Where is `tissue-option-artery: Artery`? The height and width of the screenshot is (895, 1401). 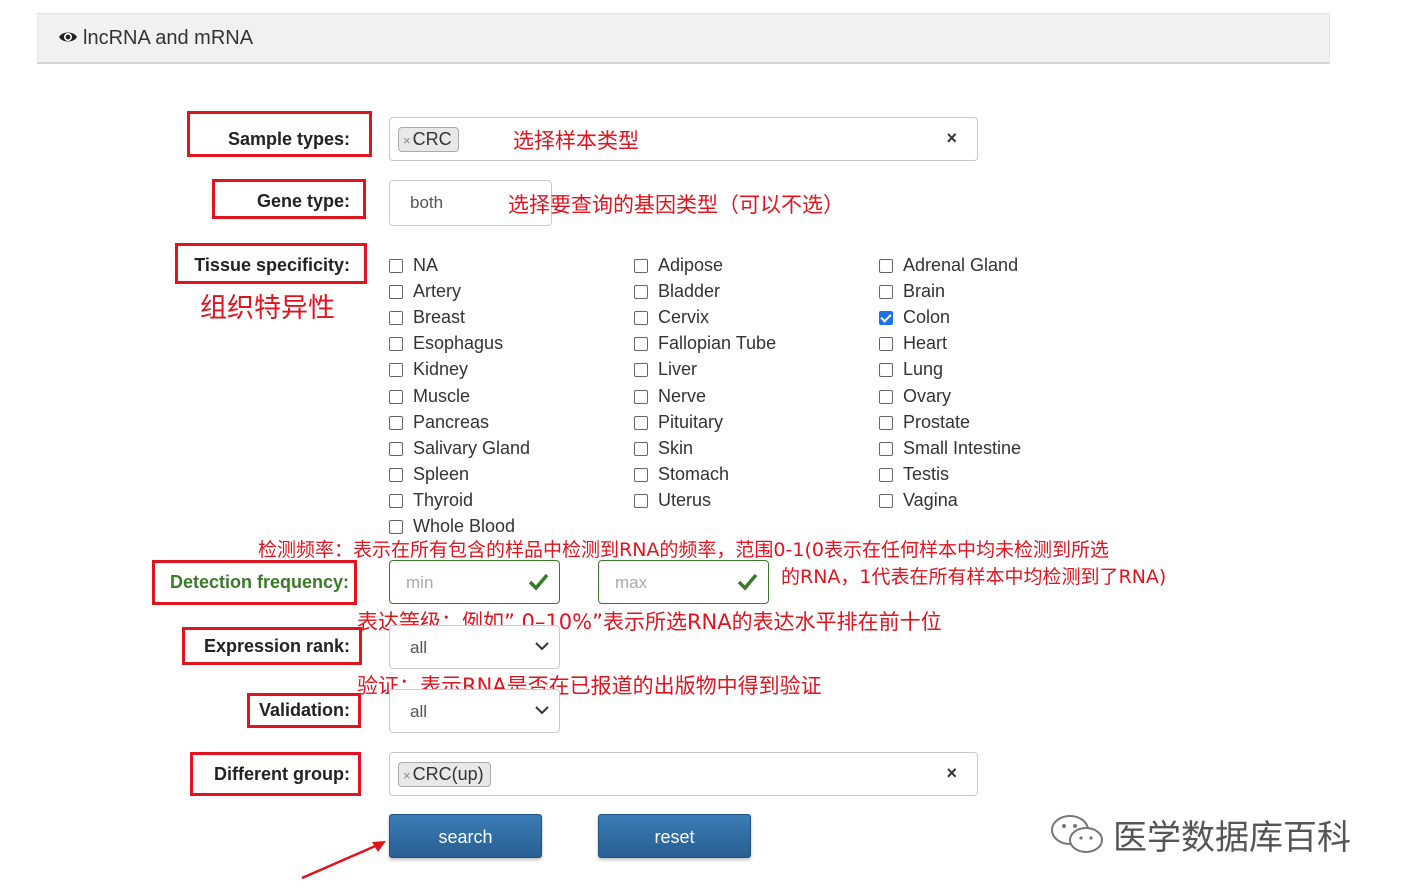
tissue-option-artery: Artery is located at coordinates (425, 291).